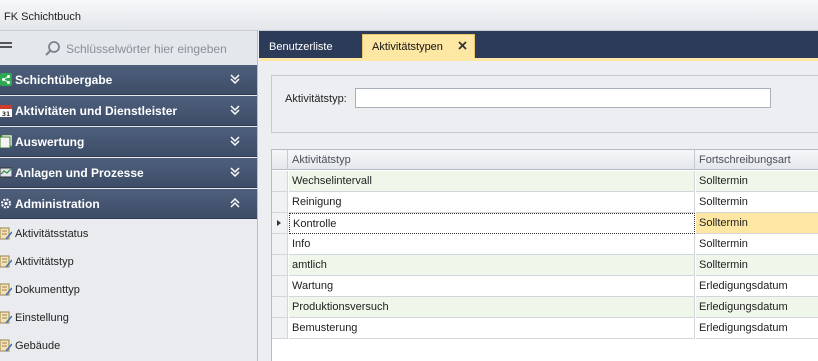  What do you see at coordinates (6, 47) in the screenshot?
I see `menu-icon` at bounding box center [6, 47].